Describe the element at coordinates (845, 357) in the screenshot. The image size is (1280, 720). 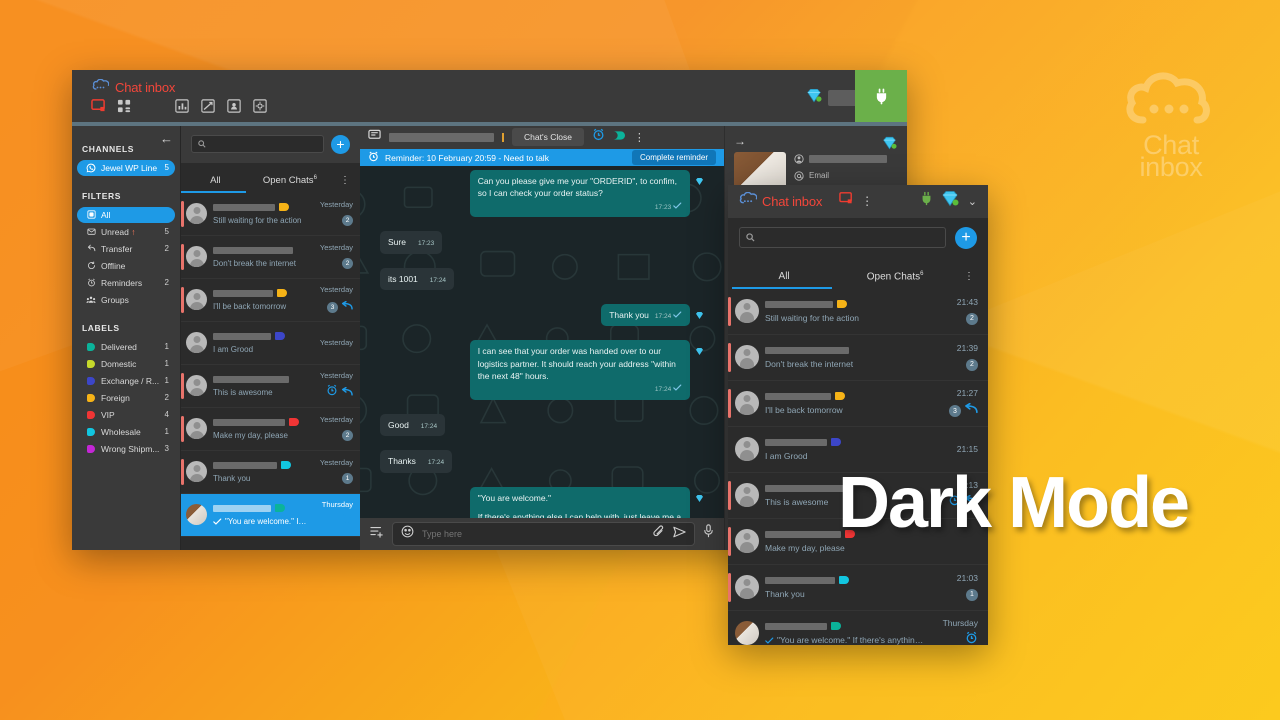
I see `chat-row-main: Don't break the internet` at that location.